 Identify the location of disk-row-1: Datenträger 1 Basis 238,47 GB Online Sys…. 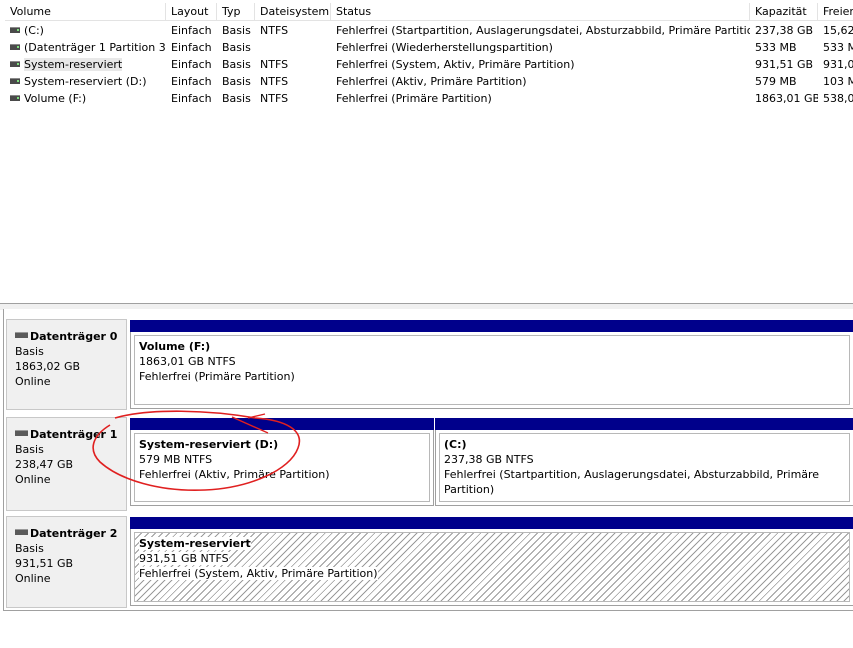
(428, 464).